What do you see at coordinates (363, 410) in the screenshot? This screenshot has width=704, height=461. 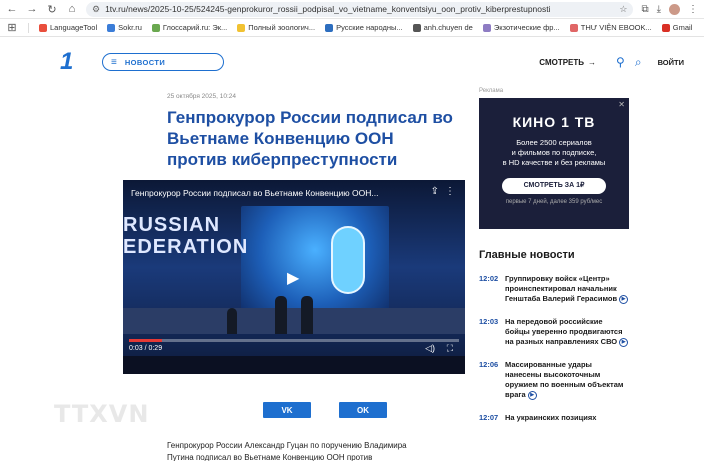 I see `ok-share-button: OK` at bounding box center [363, 410].